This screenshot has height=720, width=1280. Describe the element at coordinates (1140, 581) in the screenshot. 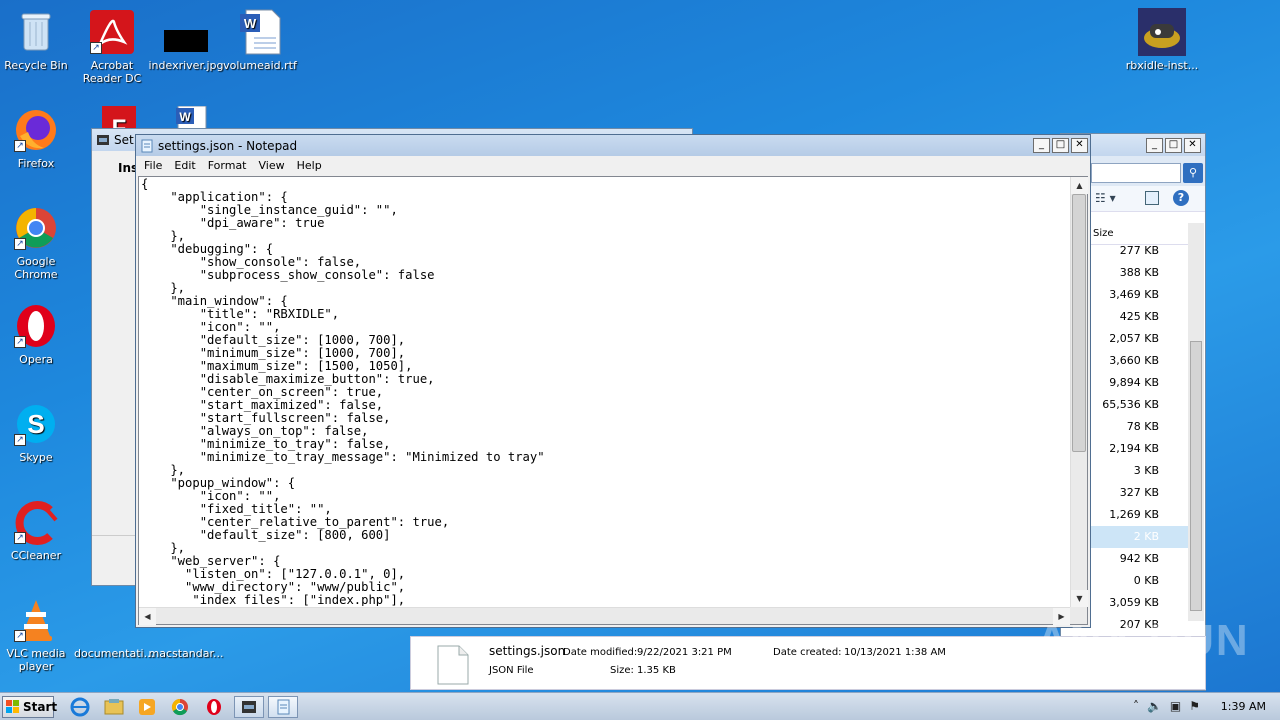

I see `file-size-row: 0 KB` at that location.